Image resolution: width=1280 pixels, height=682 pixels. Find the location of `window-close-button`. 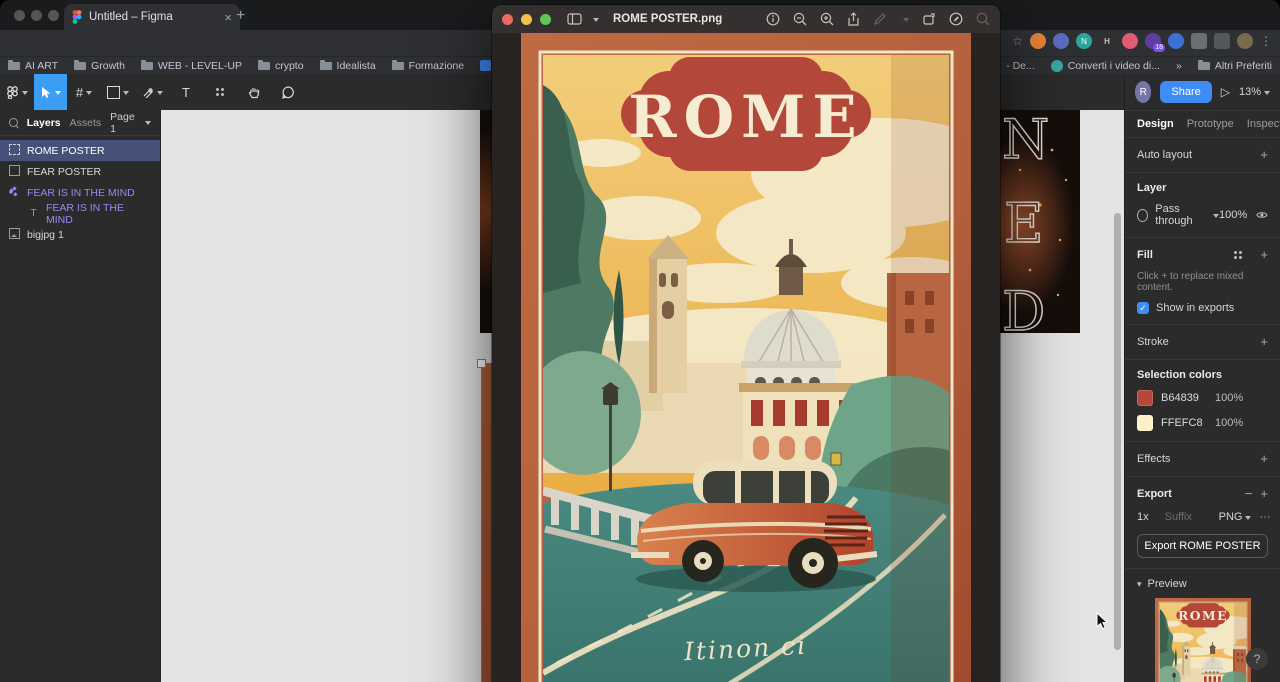

window-close-button is located at coordinates (19, 15).